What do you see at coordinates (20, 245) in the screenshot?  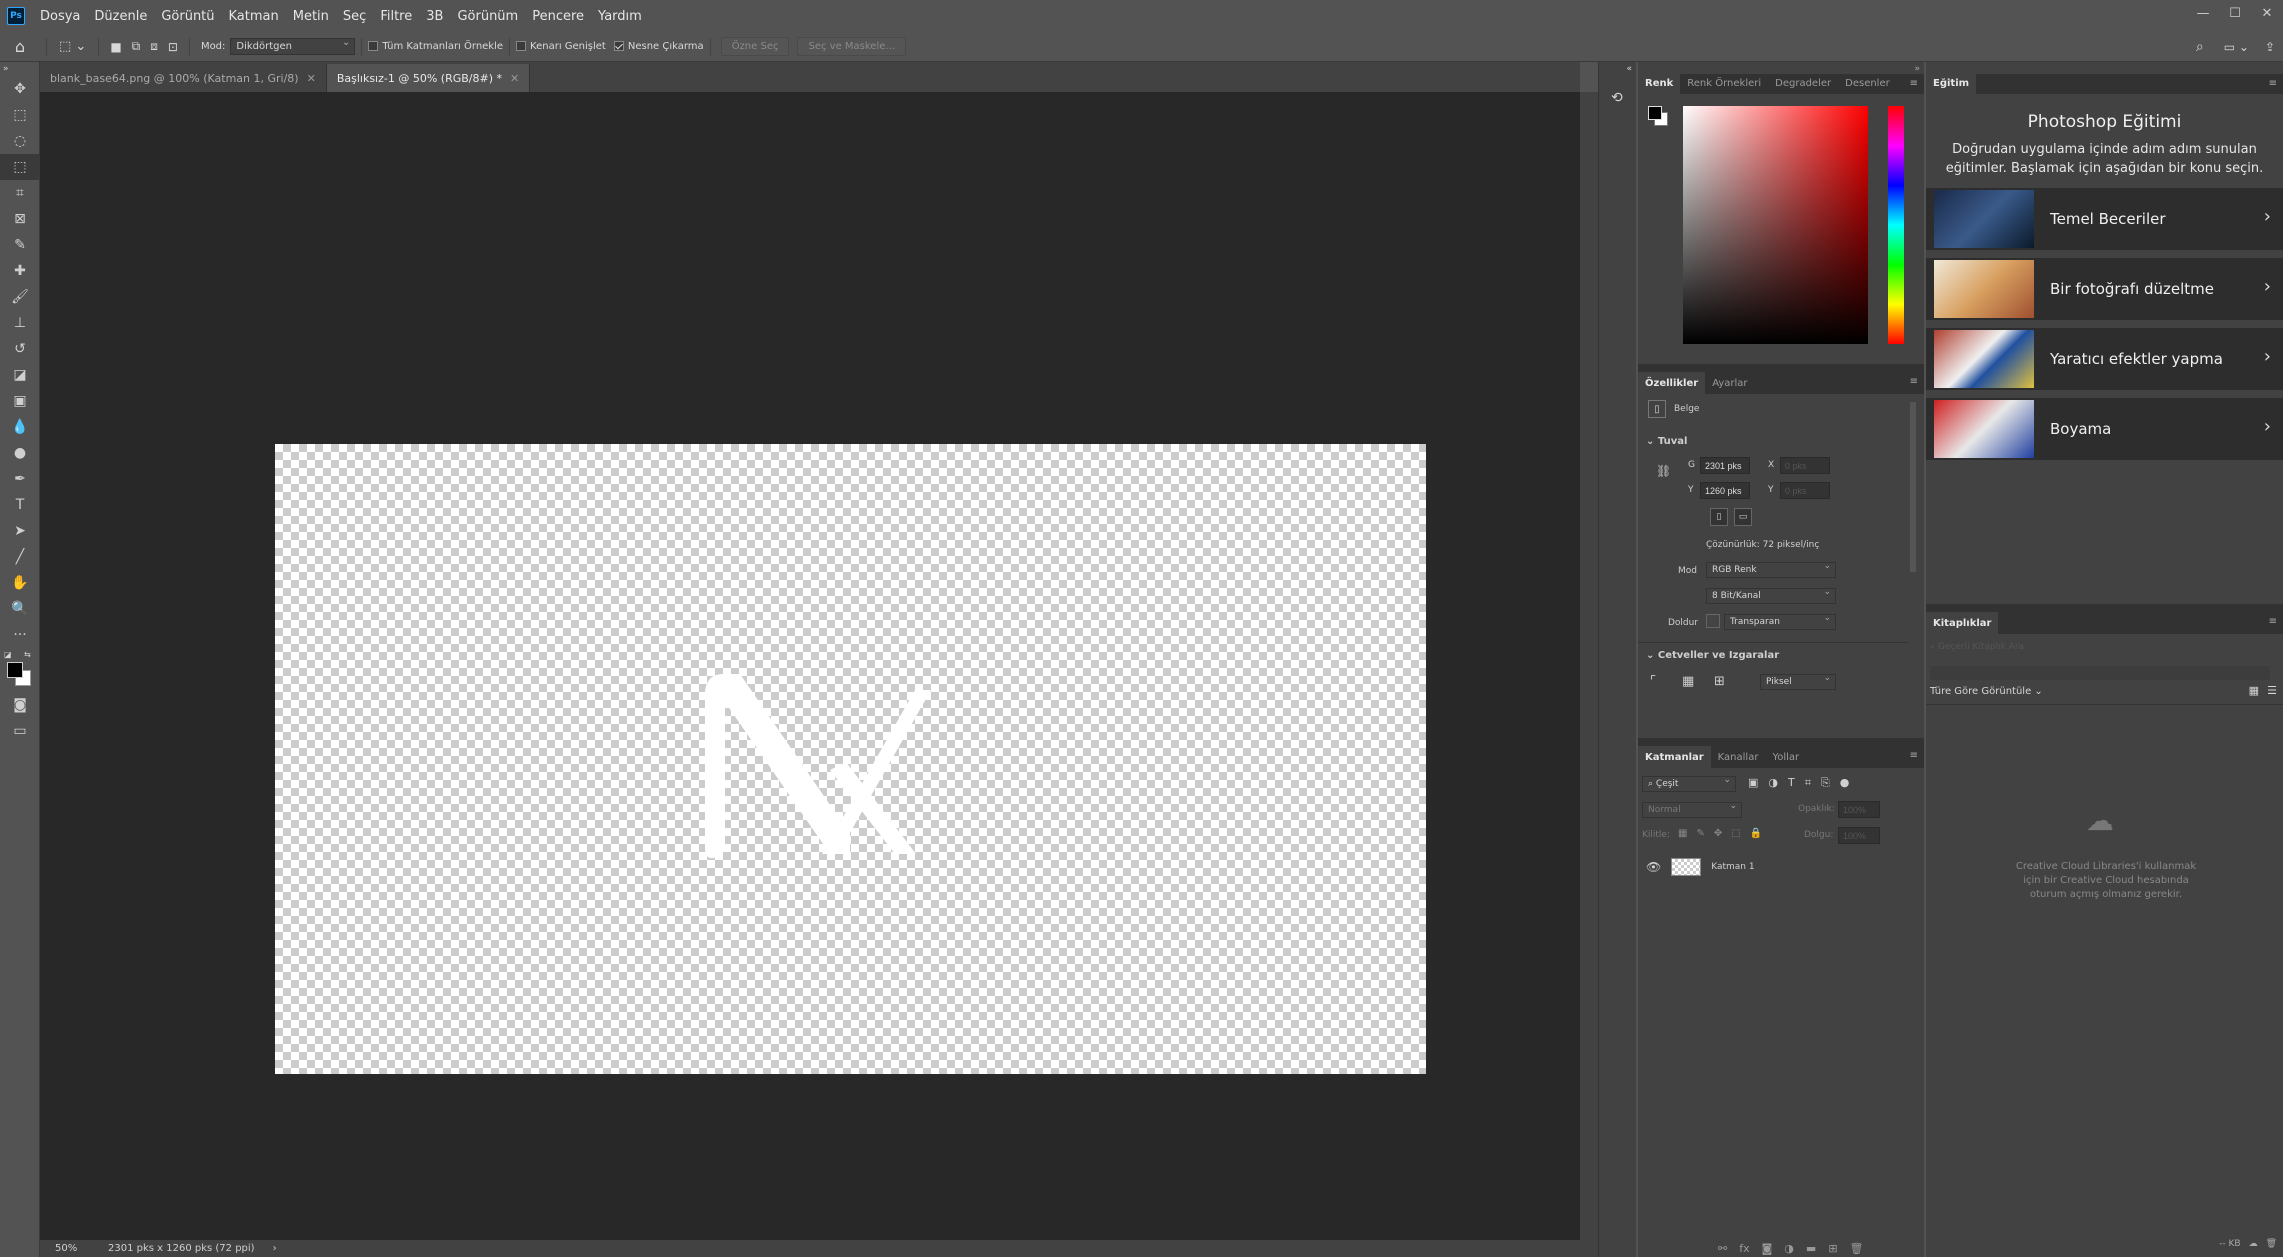 I see `eyedropper-tool-icon: ✎` at bounding box center [20, 245].